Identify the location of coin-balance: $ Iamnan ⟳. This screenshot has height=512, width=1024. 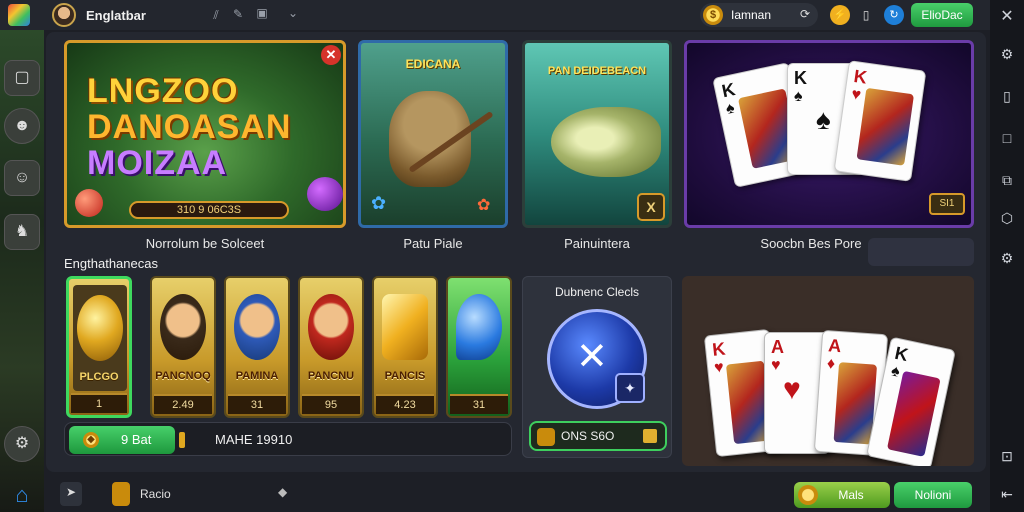
(759, 15).